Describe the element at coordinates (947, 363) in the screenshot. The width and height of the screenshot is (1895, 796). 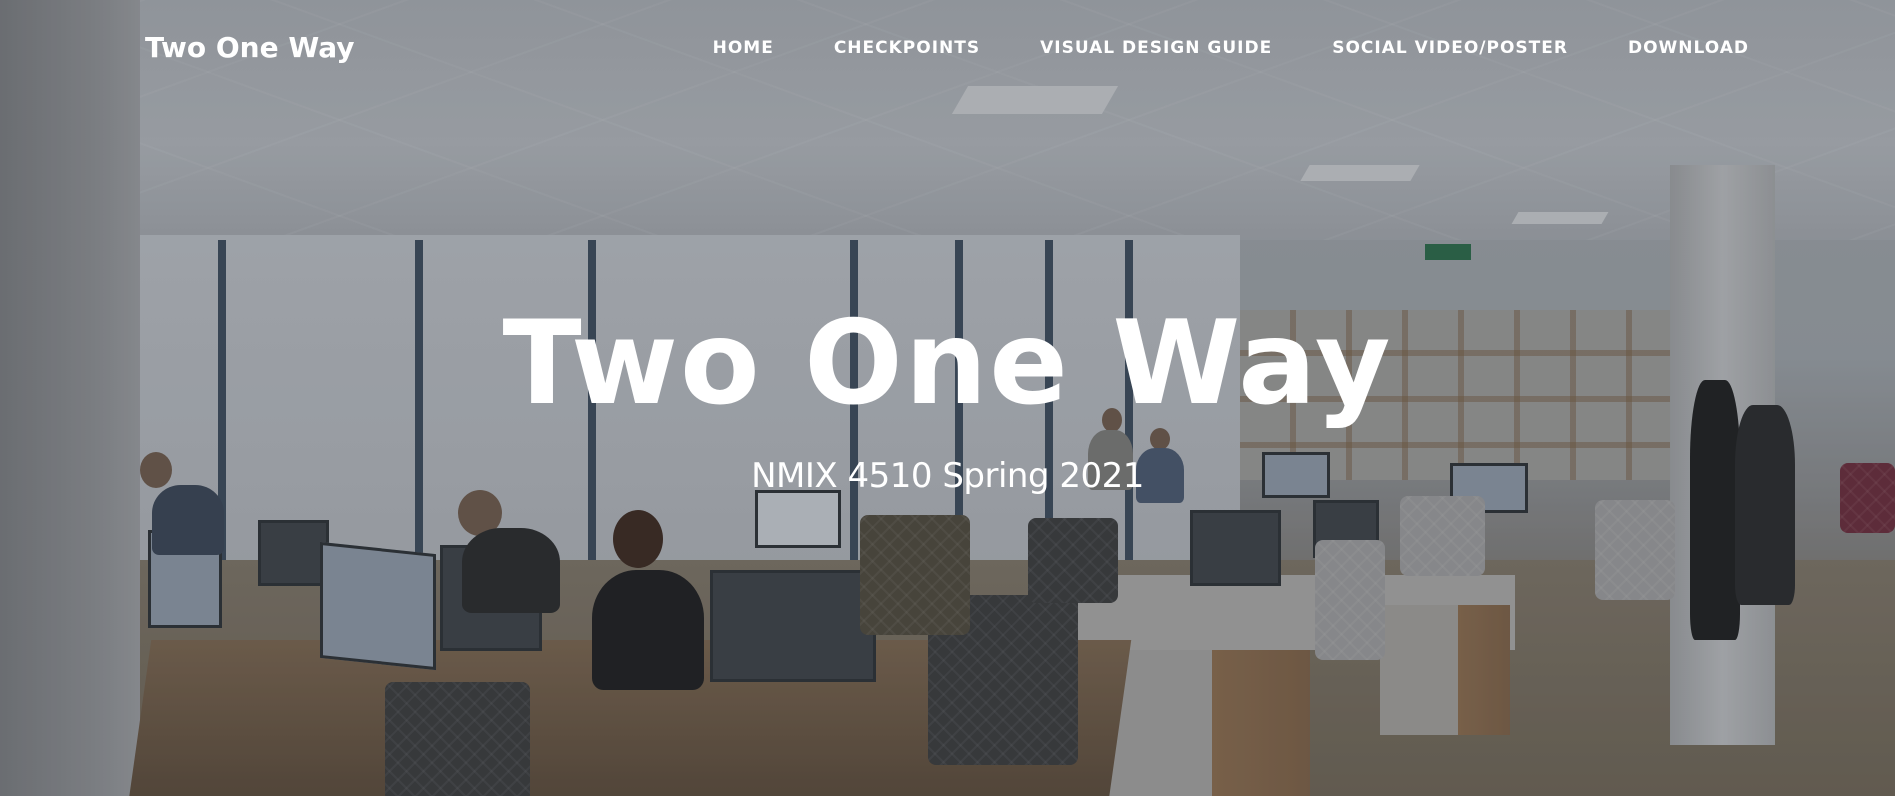
I see `hero-title: Two One Way` at that location.